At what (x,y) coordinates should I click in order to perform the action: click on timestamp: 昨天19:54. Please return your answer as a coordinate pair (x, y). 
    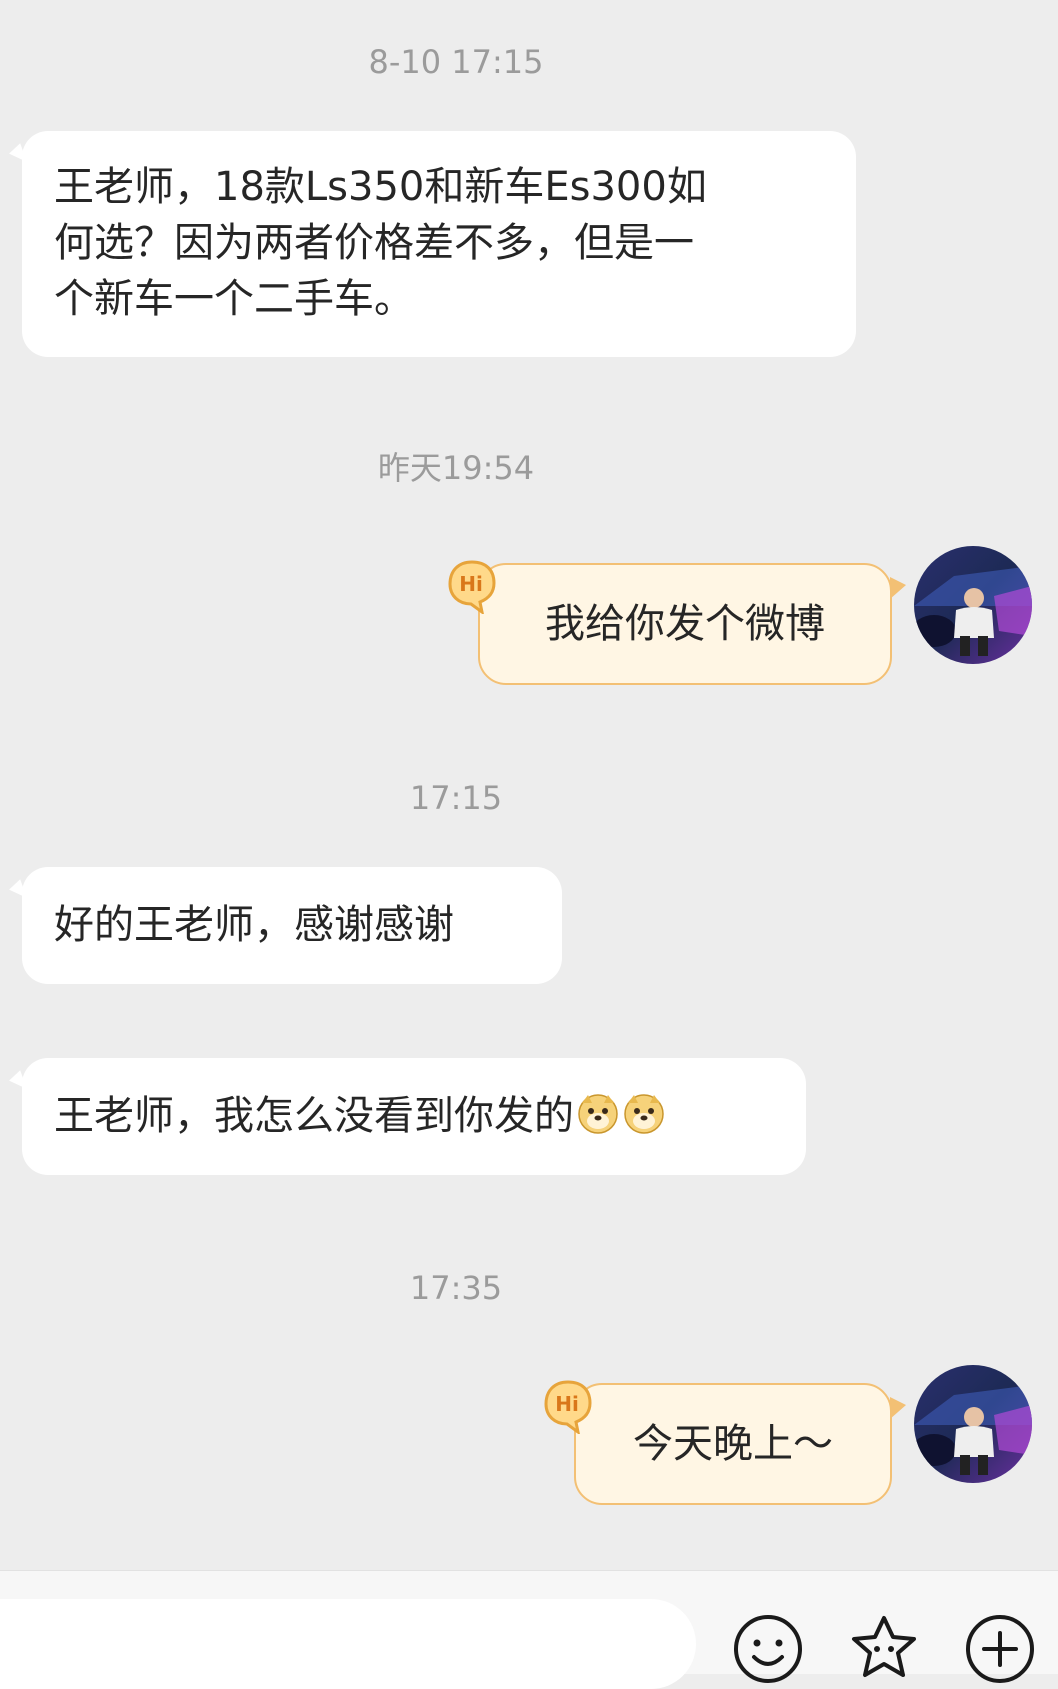
    Looking at the image, I should click on (456, 468).